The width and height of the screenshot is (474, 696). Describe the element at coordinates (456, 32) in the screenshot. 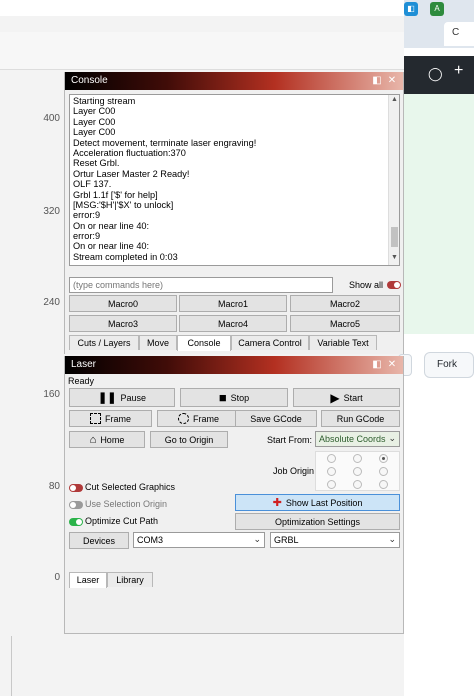

I see `browser-tab-label: C` at that location.